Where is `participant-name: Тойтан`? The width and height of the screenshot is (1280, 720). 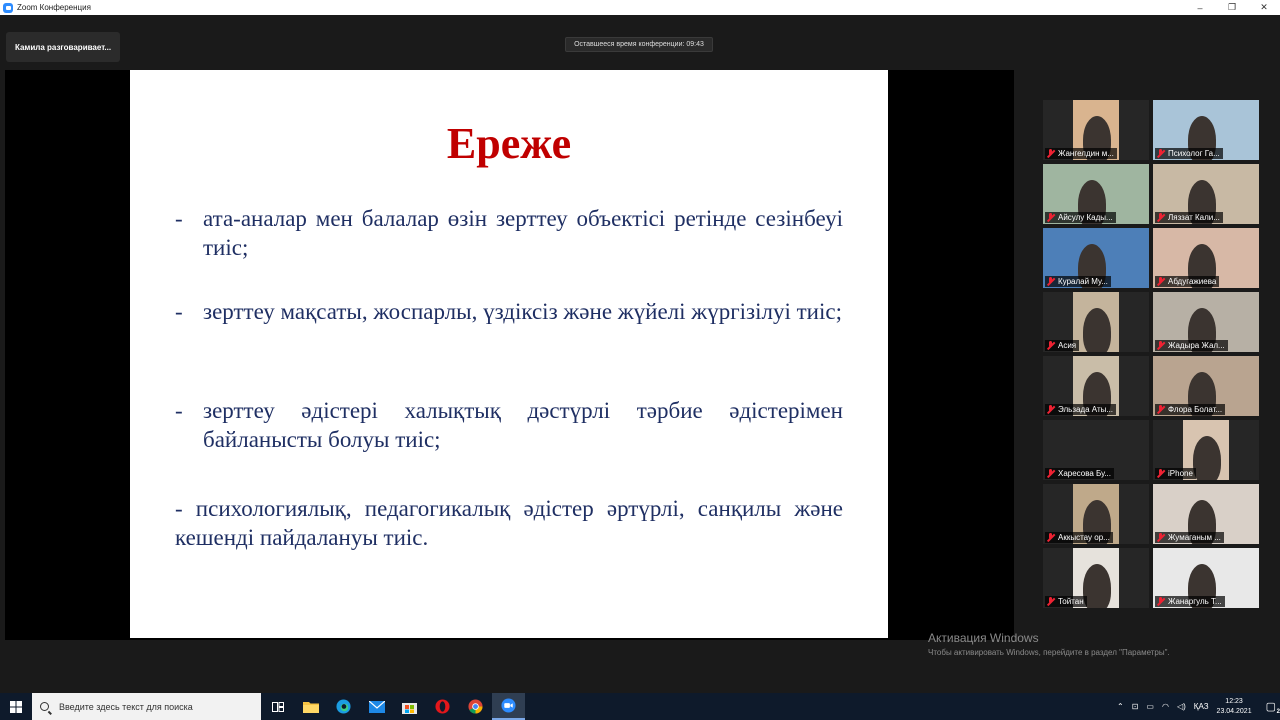 participant-name: Тойтан is located at coordinates (1066, 601).